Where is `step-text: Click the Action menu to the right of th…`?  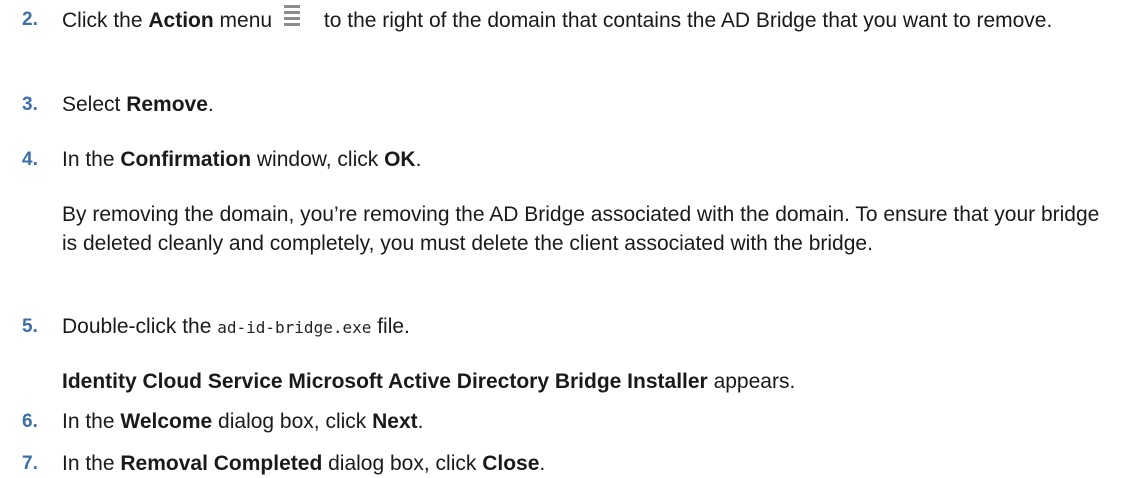
step-text: Click the Action menu to the right of th… is located at coordinates (587, 20).